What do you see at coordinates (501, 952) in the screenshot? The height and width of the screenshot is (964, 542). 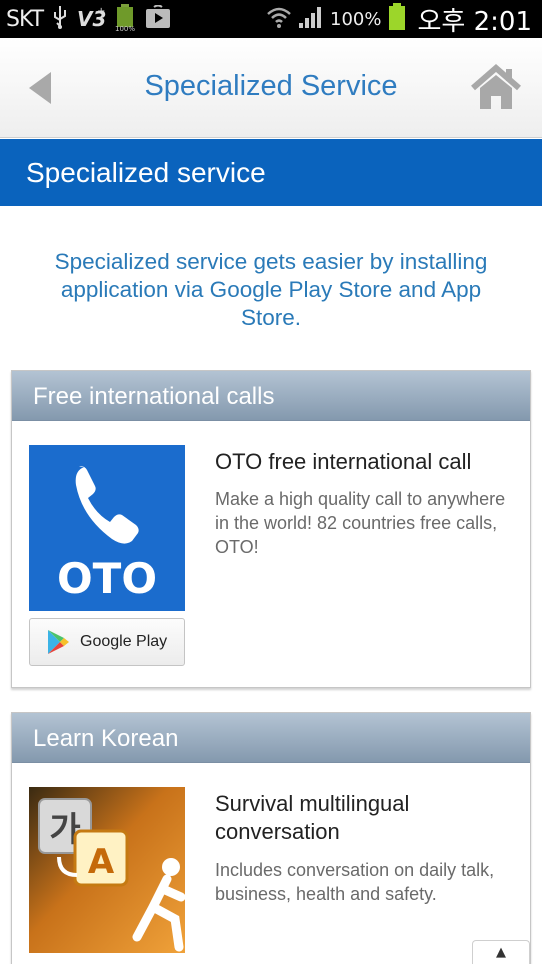 I see `scroll-to-top-button: ▲` at bounding box center [501, 952].